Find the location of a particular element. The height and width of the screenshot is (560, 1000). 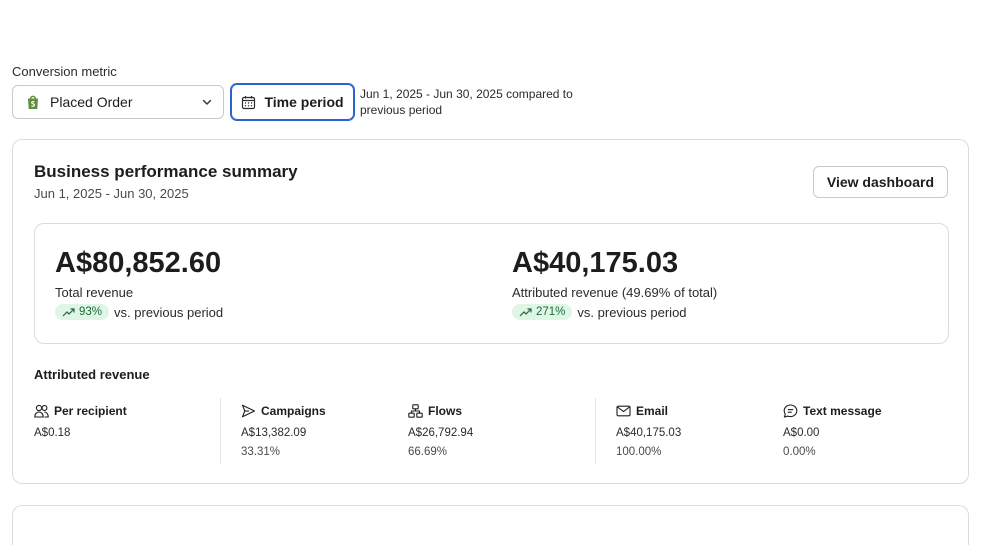

stat-campaigns: Campaigns A$13,382.09 33.31% is located at coordinates (283, 431).